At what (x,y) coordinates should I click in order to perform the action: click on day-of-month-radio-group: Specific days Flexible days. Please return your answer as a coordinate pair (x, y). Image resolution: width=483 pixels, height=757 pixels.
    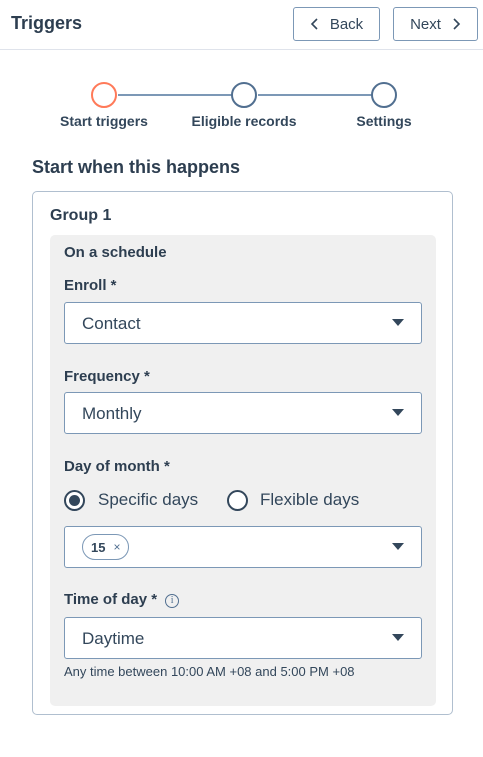
    Looking at the image, I should click on (243, 500).